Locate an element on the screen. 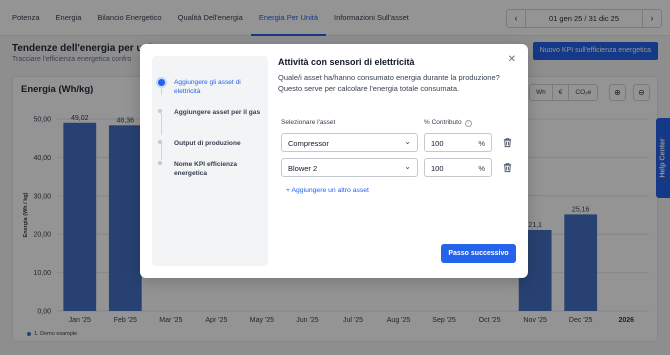 This screenshot has width=670, height=355. next-step-button: Passo successivo is located at coordinates (478, 253).